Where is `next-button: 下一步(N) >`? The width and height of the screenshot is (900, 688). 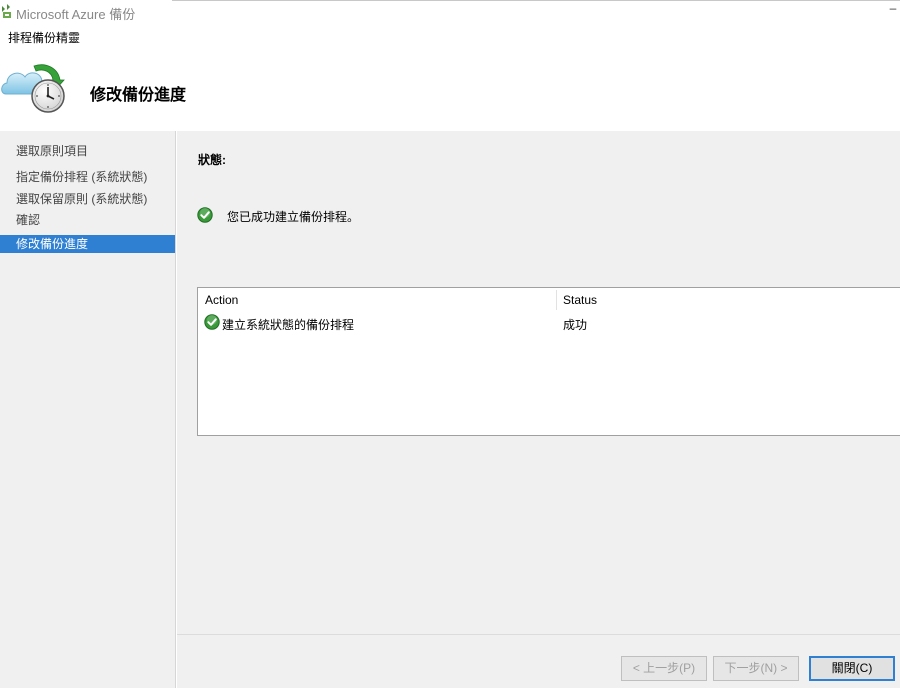
next-button: 下一步(N) > is located at coordinates (756, 668).